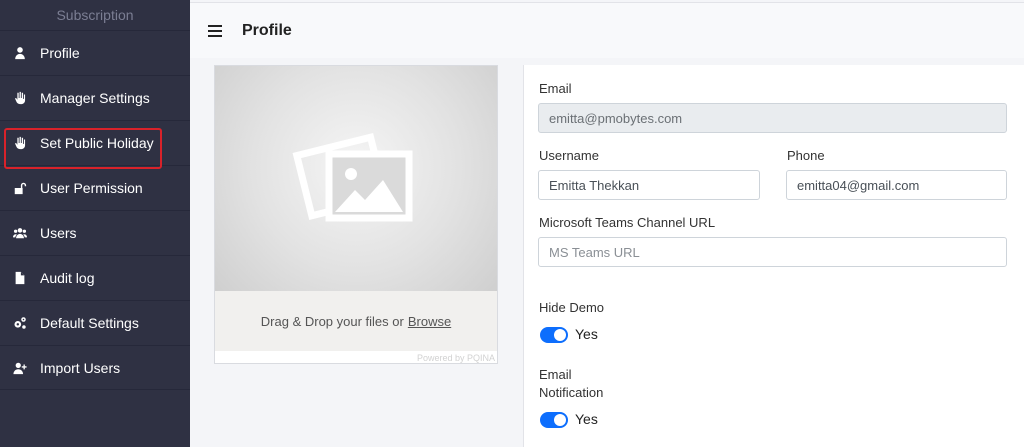 This screenshot has width=1024, height=447. What do you see at coordinates (554, 420) in the screenshot?
I see `email-notification-toggle` at bounding box center [554, 420].